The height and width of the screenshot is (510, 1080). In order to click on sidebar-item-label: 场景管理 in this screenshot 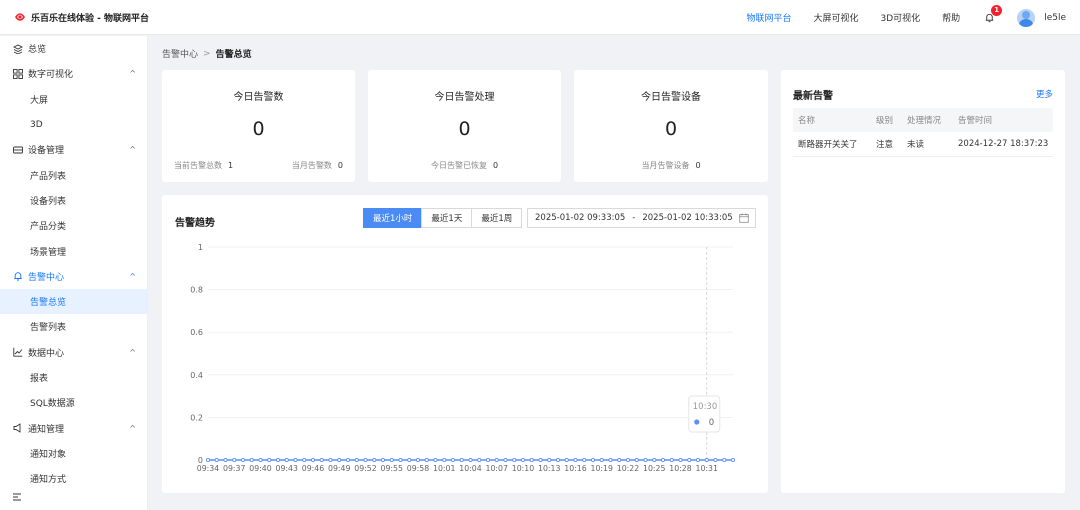, I will do `click(48, 252)`.